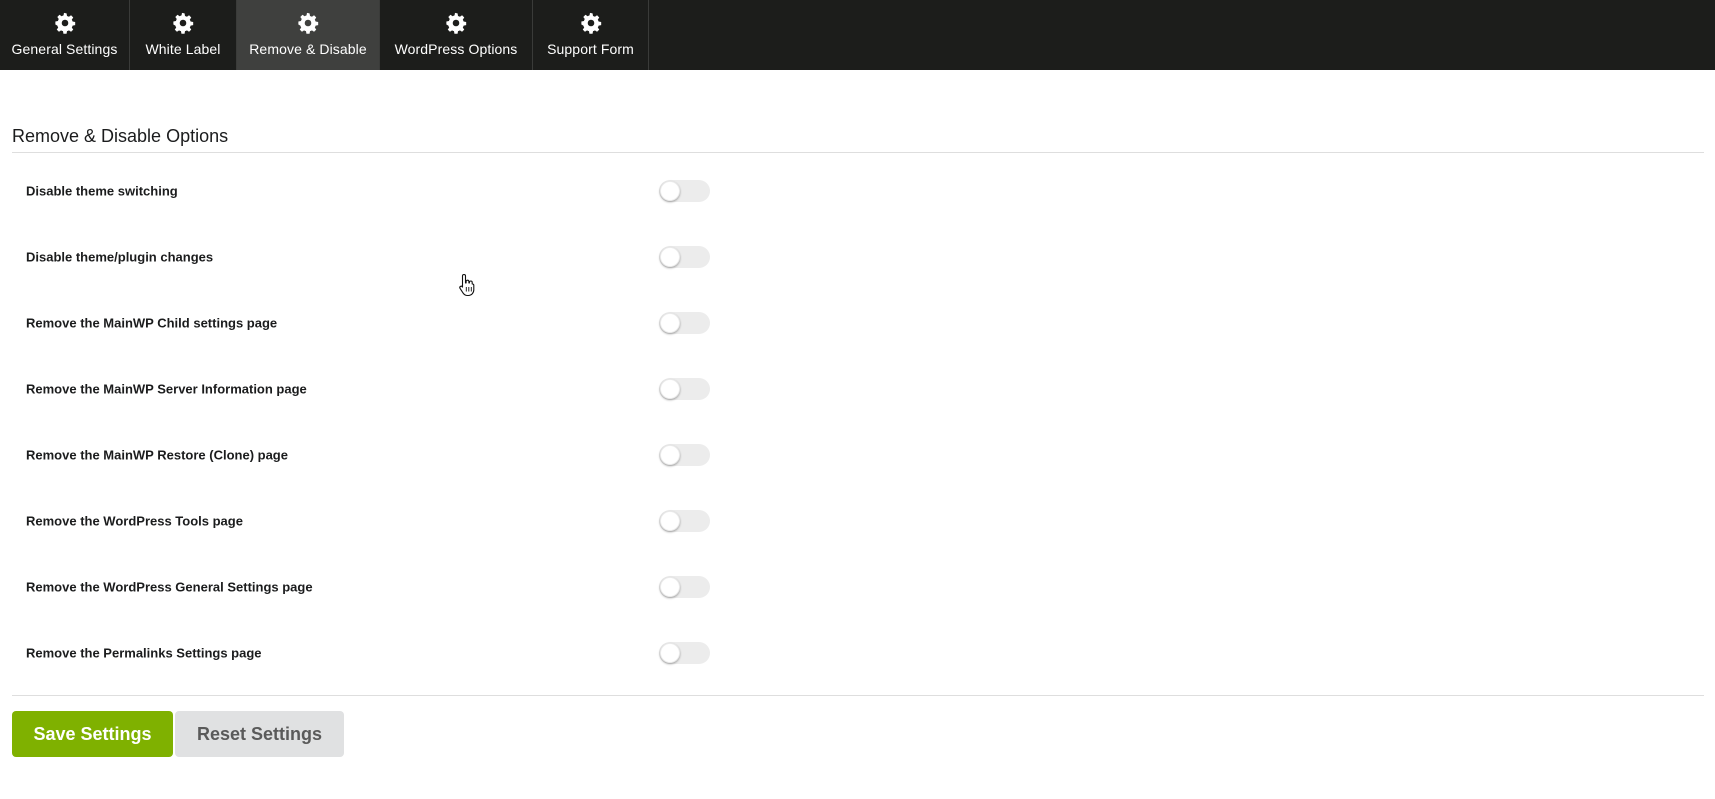 The image size is (1715, 799). What do you see at coordinates (684, 653) in the screenshot?
I see `toggle-remove-permalinks` at bounding box center [684, 653].